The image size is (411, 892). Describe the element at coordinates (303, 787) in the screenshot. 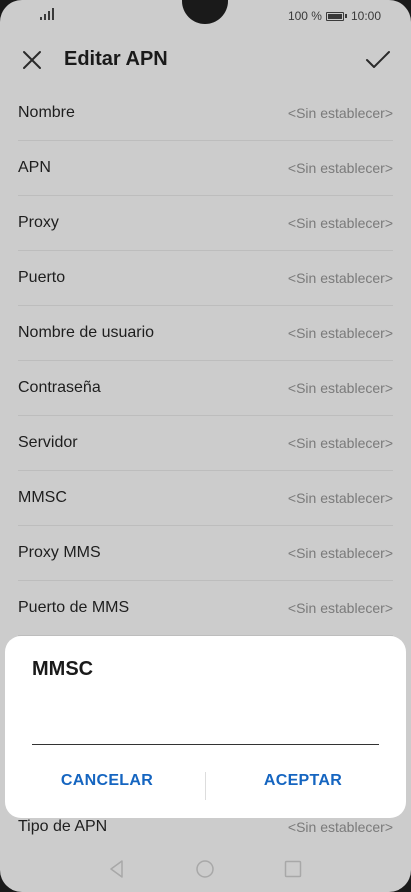

I see `accept-button: ACEPTAR` at that location.